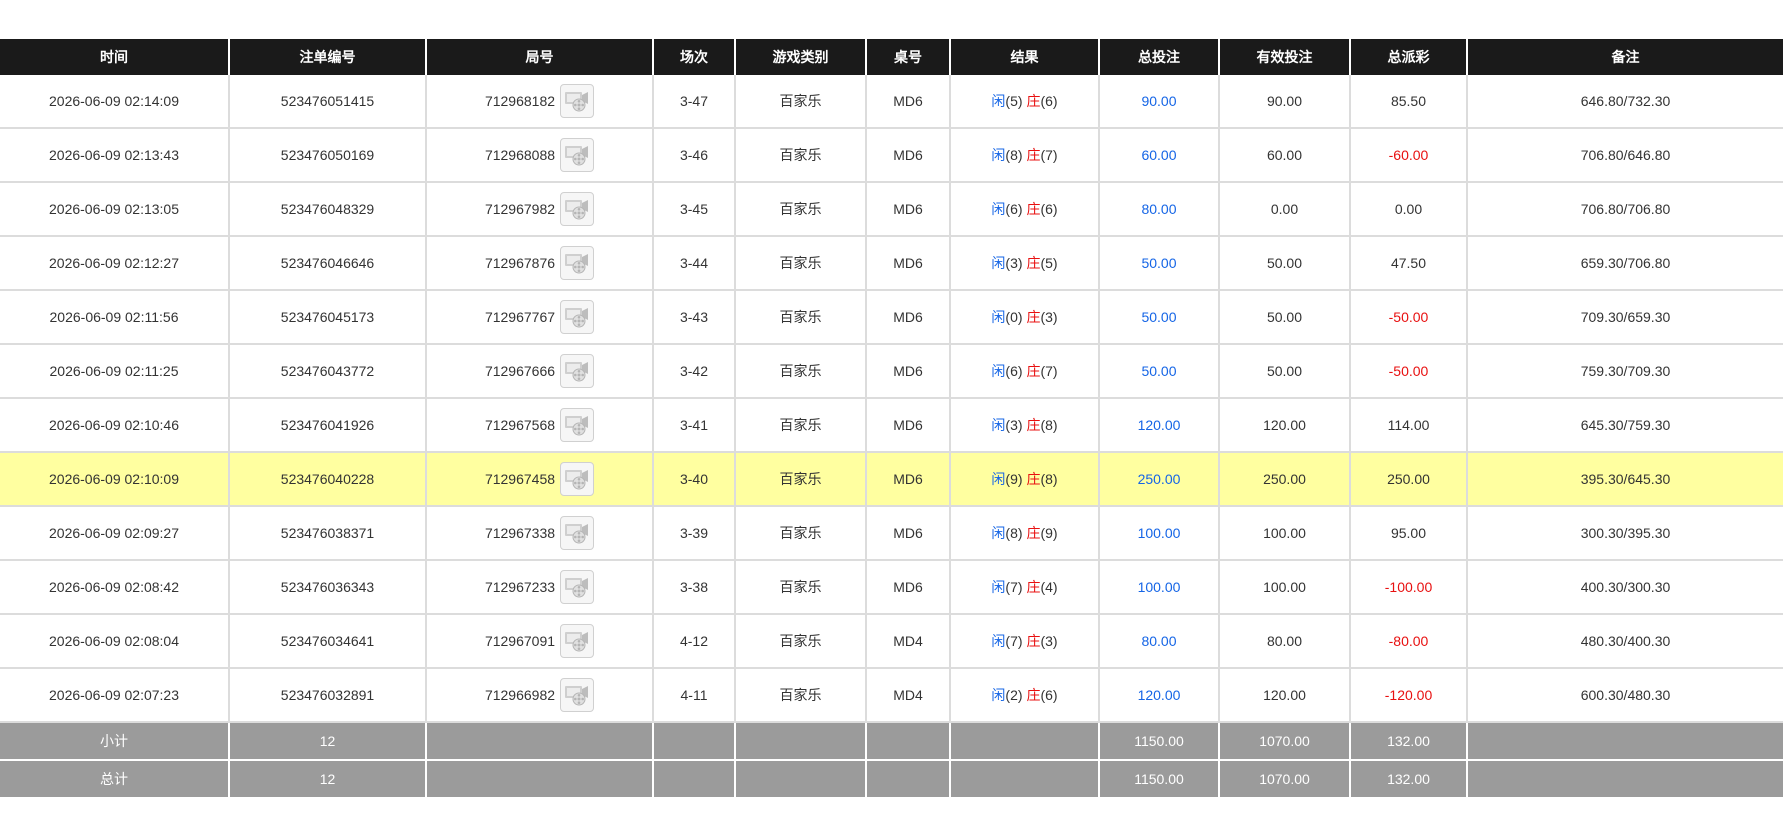 Image resolution: width=1783 pixels, height=822 pixels. I want to click on cell-session: 4-11, so click(693, 695).